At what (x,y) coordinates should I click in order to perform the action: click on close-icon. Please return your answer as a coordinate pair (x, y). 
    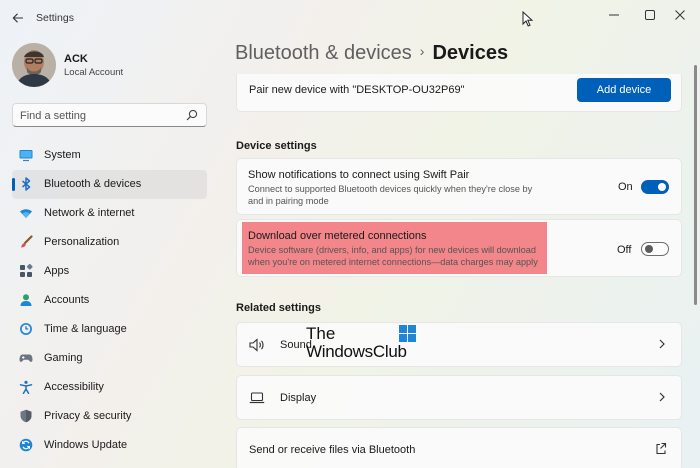
    Looking at the image, I should click on (680, 15).